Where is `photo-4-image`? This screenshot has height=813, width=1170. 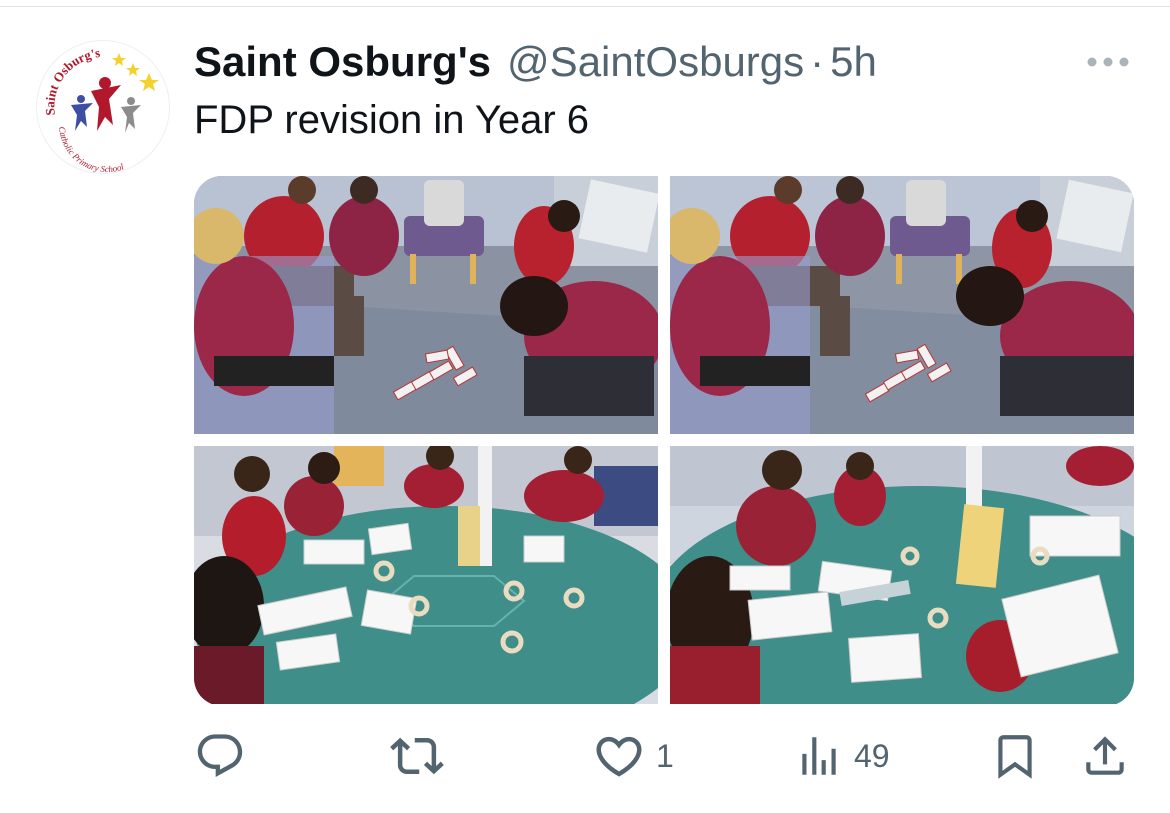
photo-4-image is located at coordinates (902, 575).